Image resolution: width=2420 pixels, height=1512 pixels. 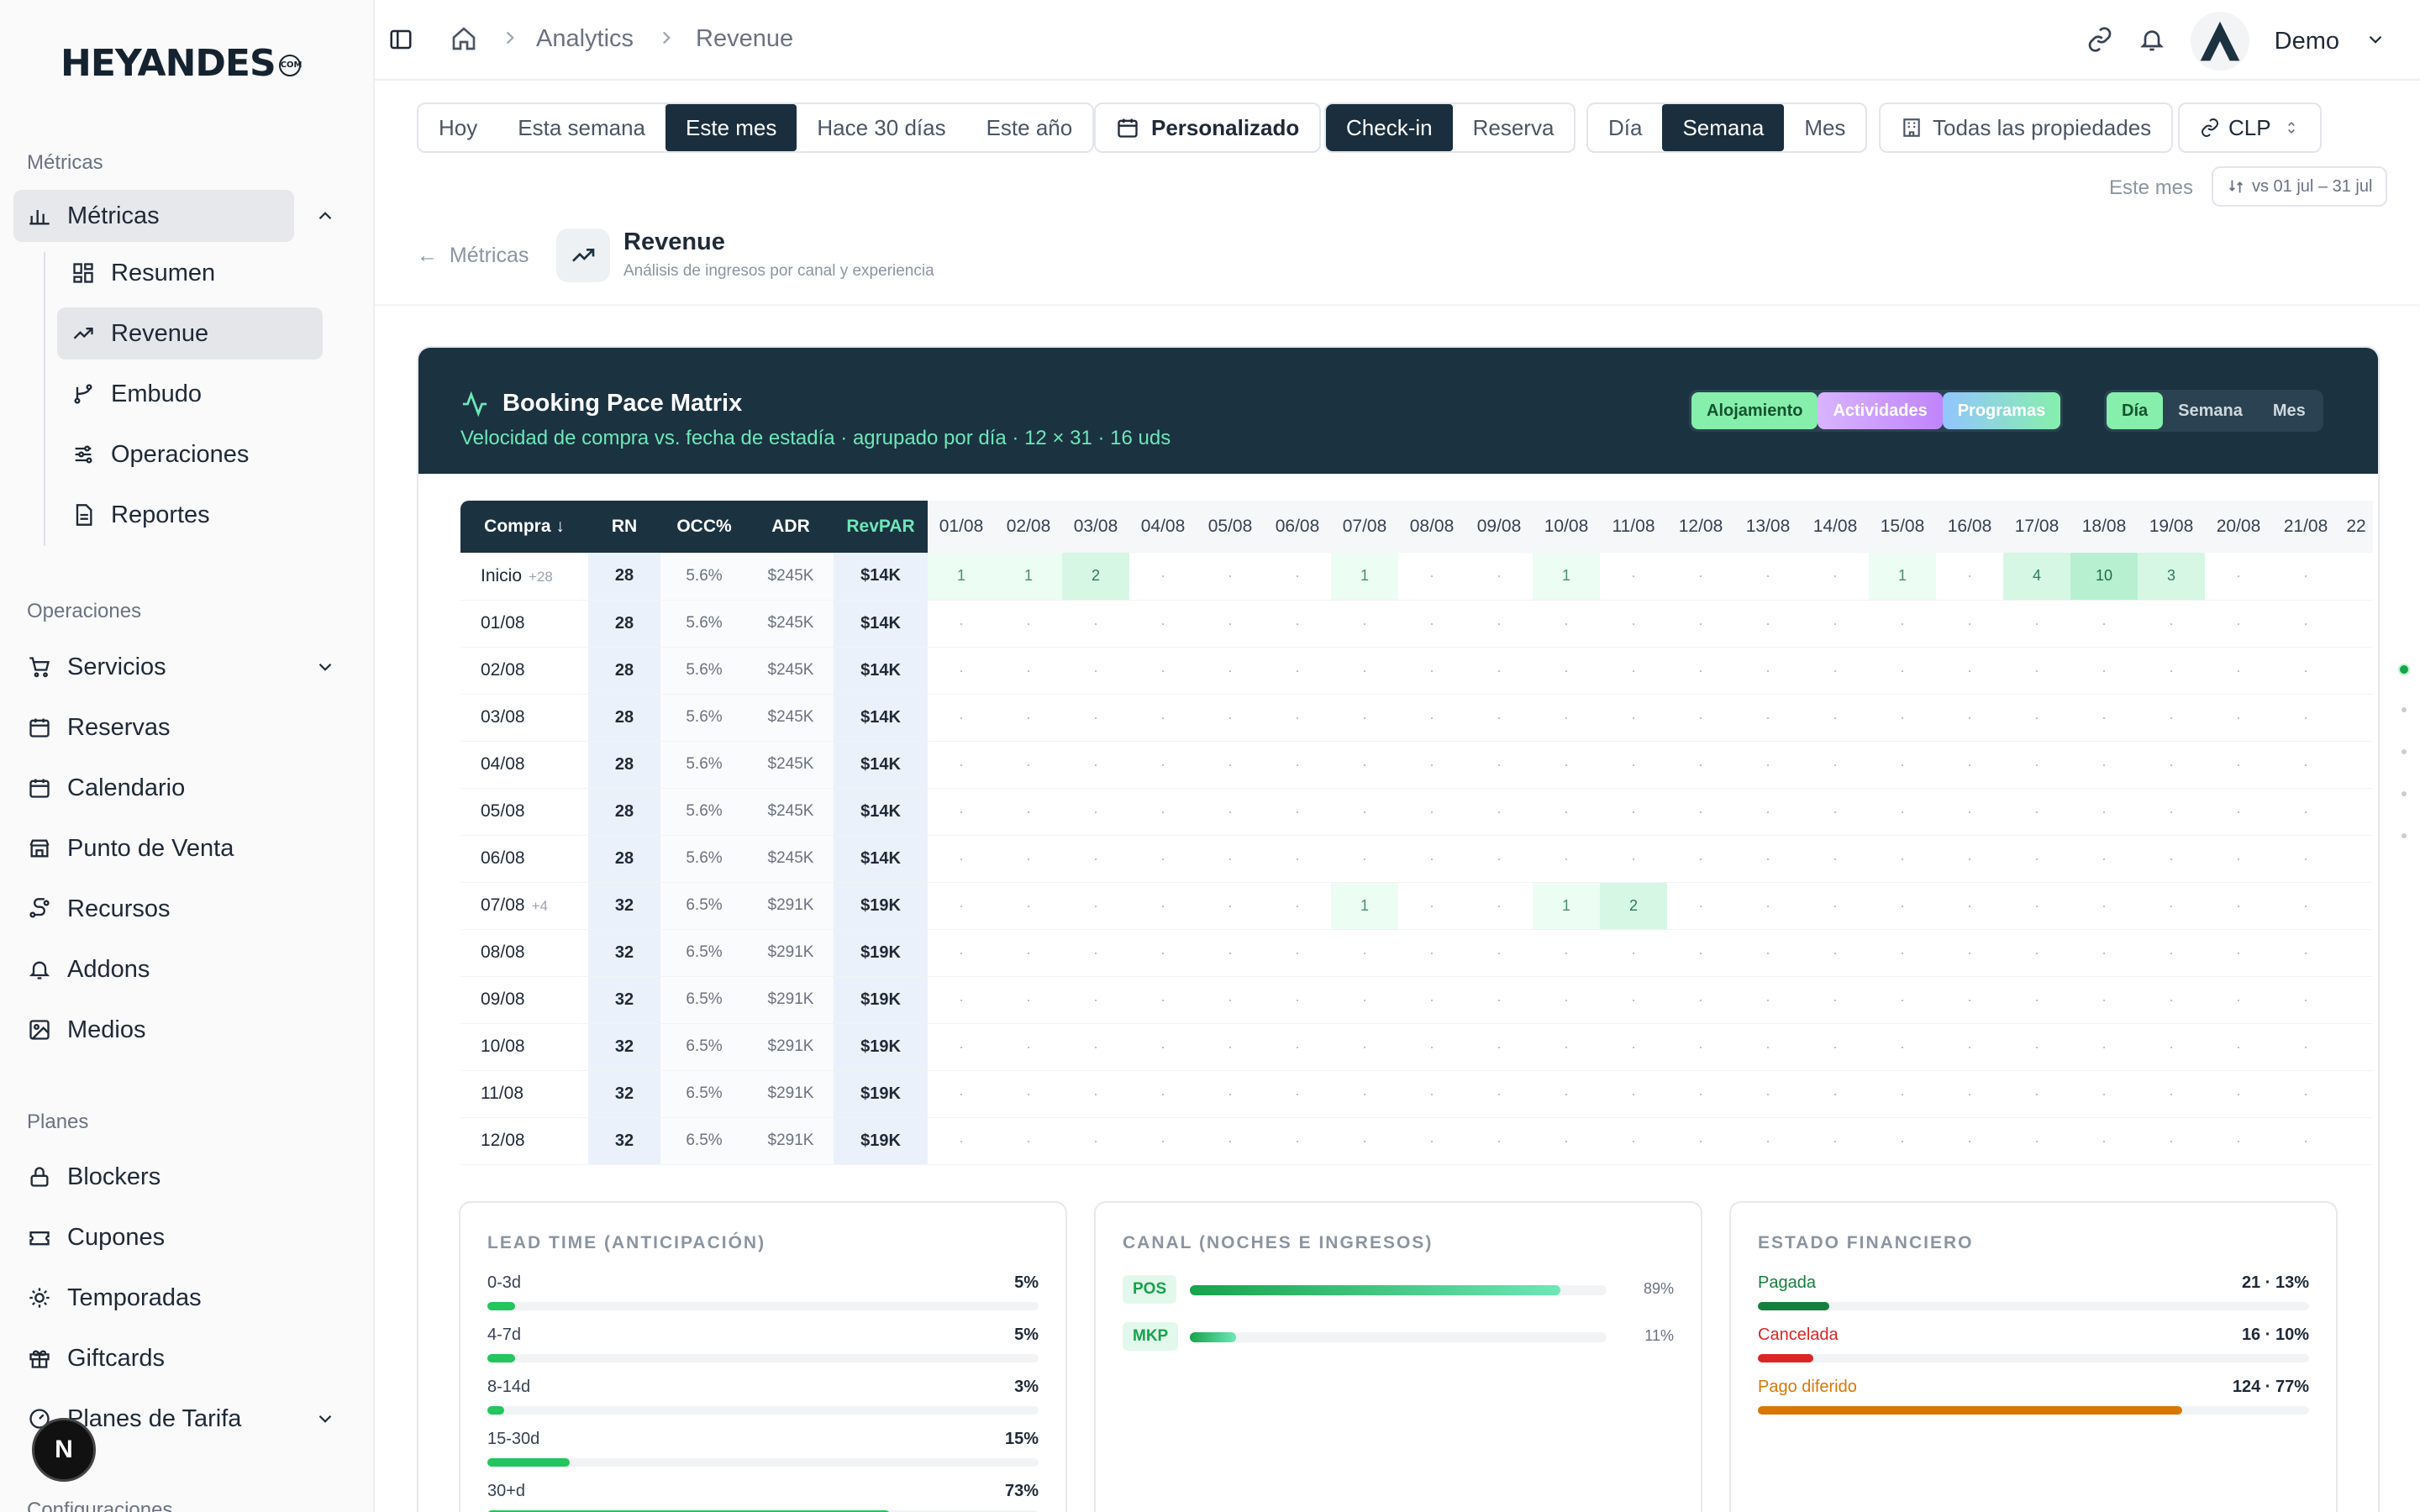 What do you see at coordinates (1514, 127) in the screenshot?
I see `mode-reserva: Reserva` at bounding box center [1514, 127].